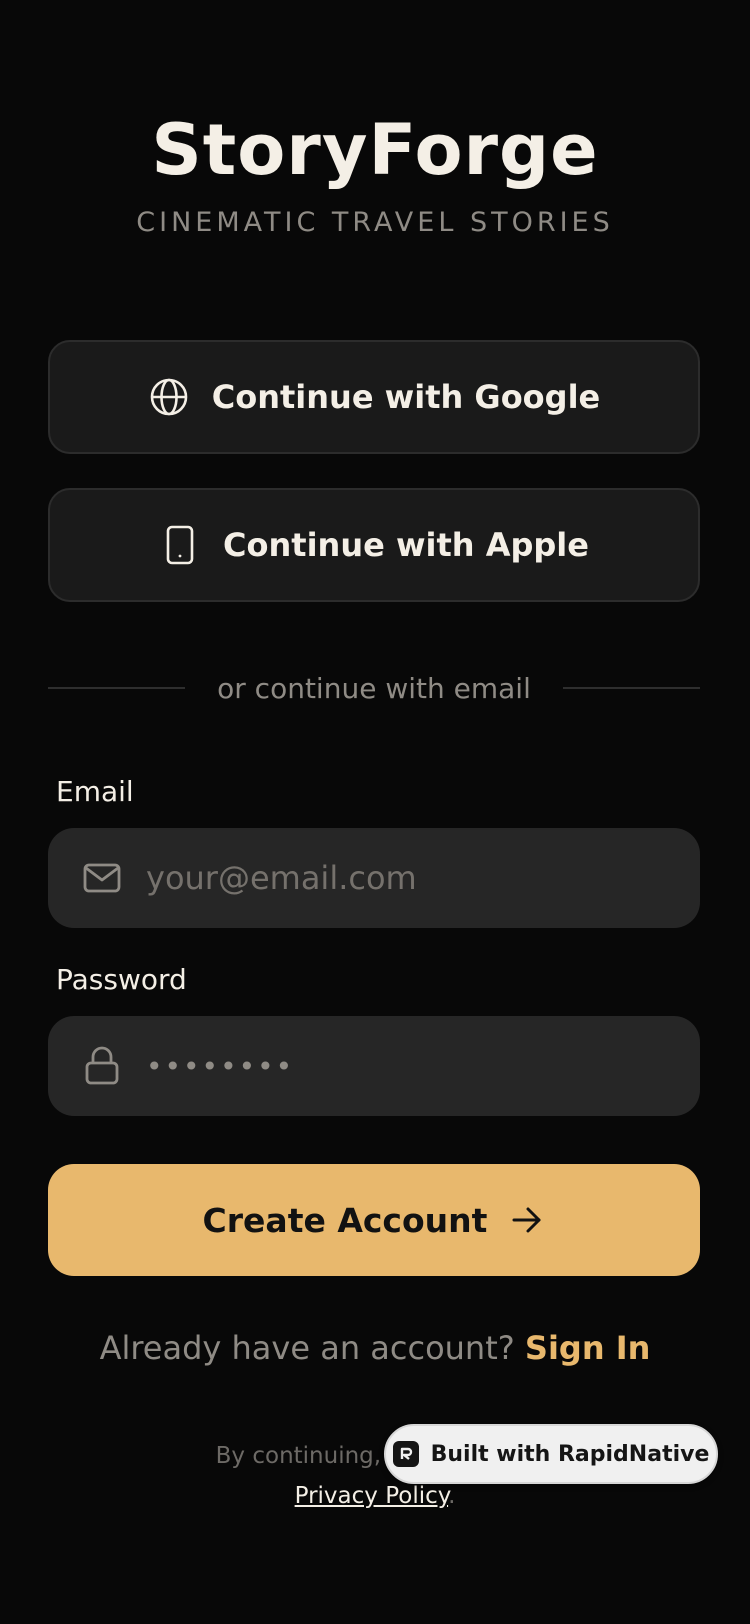  I want to click on password-label: Password, so click(121, 979).